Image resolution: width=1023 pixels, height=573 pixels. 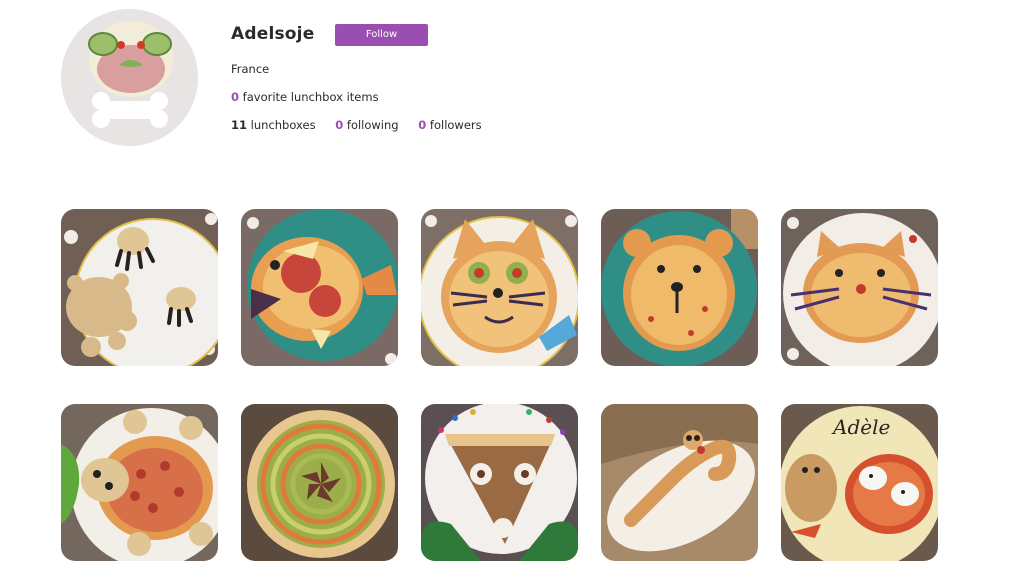 What do you see at coordinates (310, 97) in the screenshot?
I see `favorites-label: favorite lunchbox items` at bounding box center [310, 97].